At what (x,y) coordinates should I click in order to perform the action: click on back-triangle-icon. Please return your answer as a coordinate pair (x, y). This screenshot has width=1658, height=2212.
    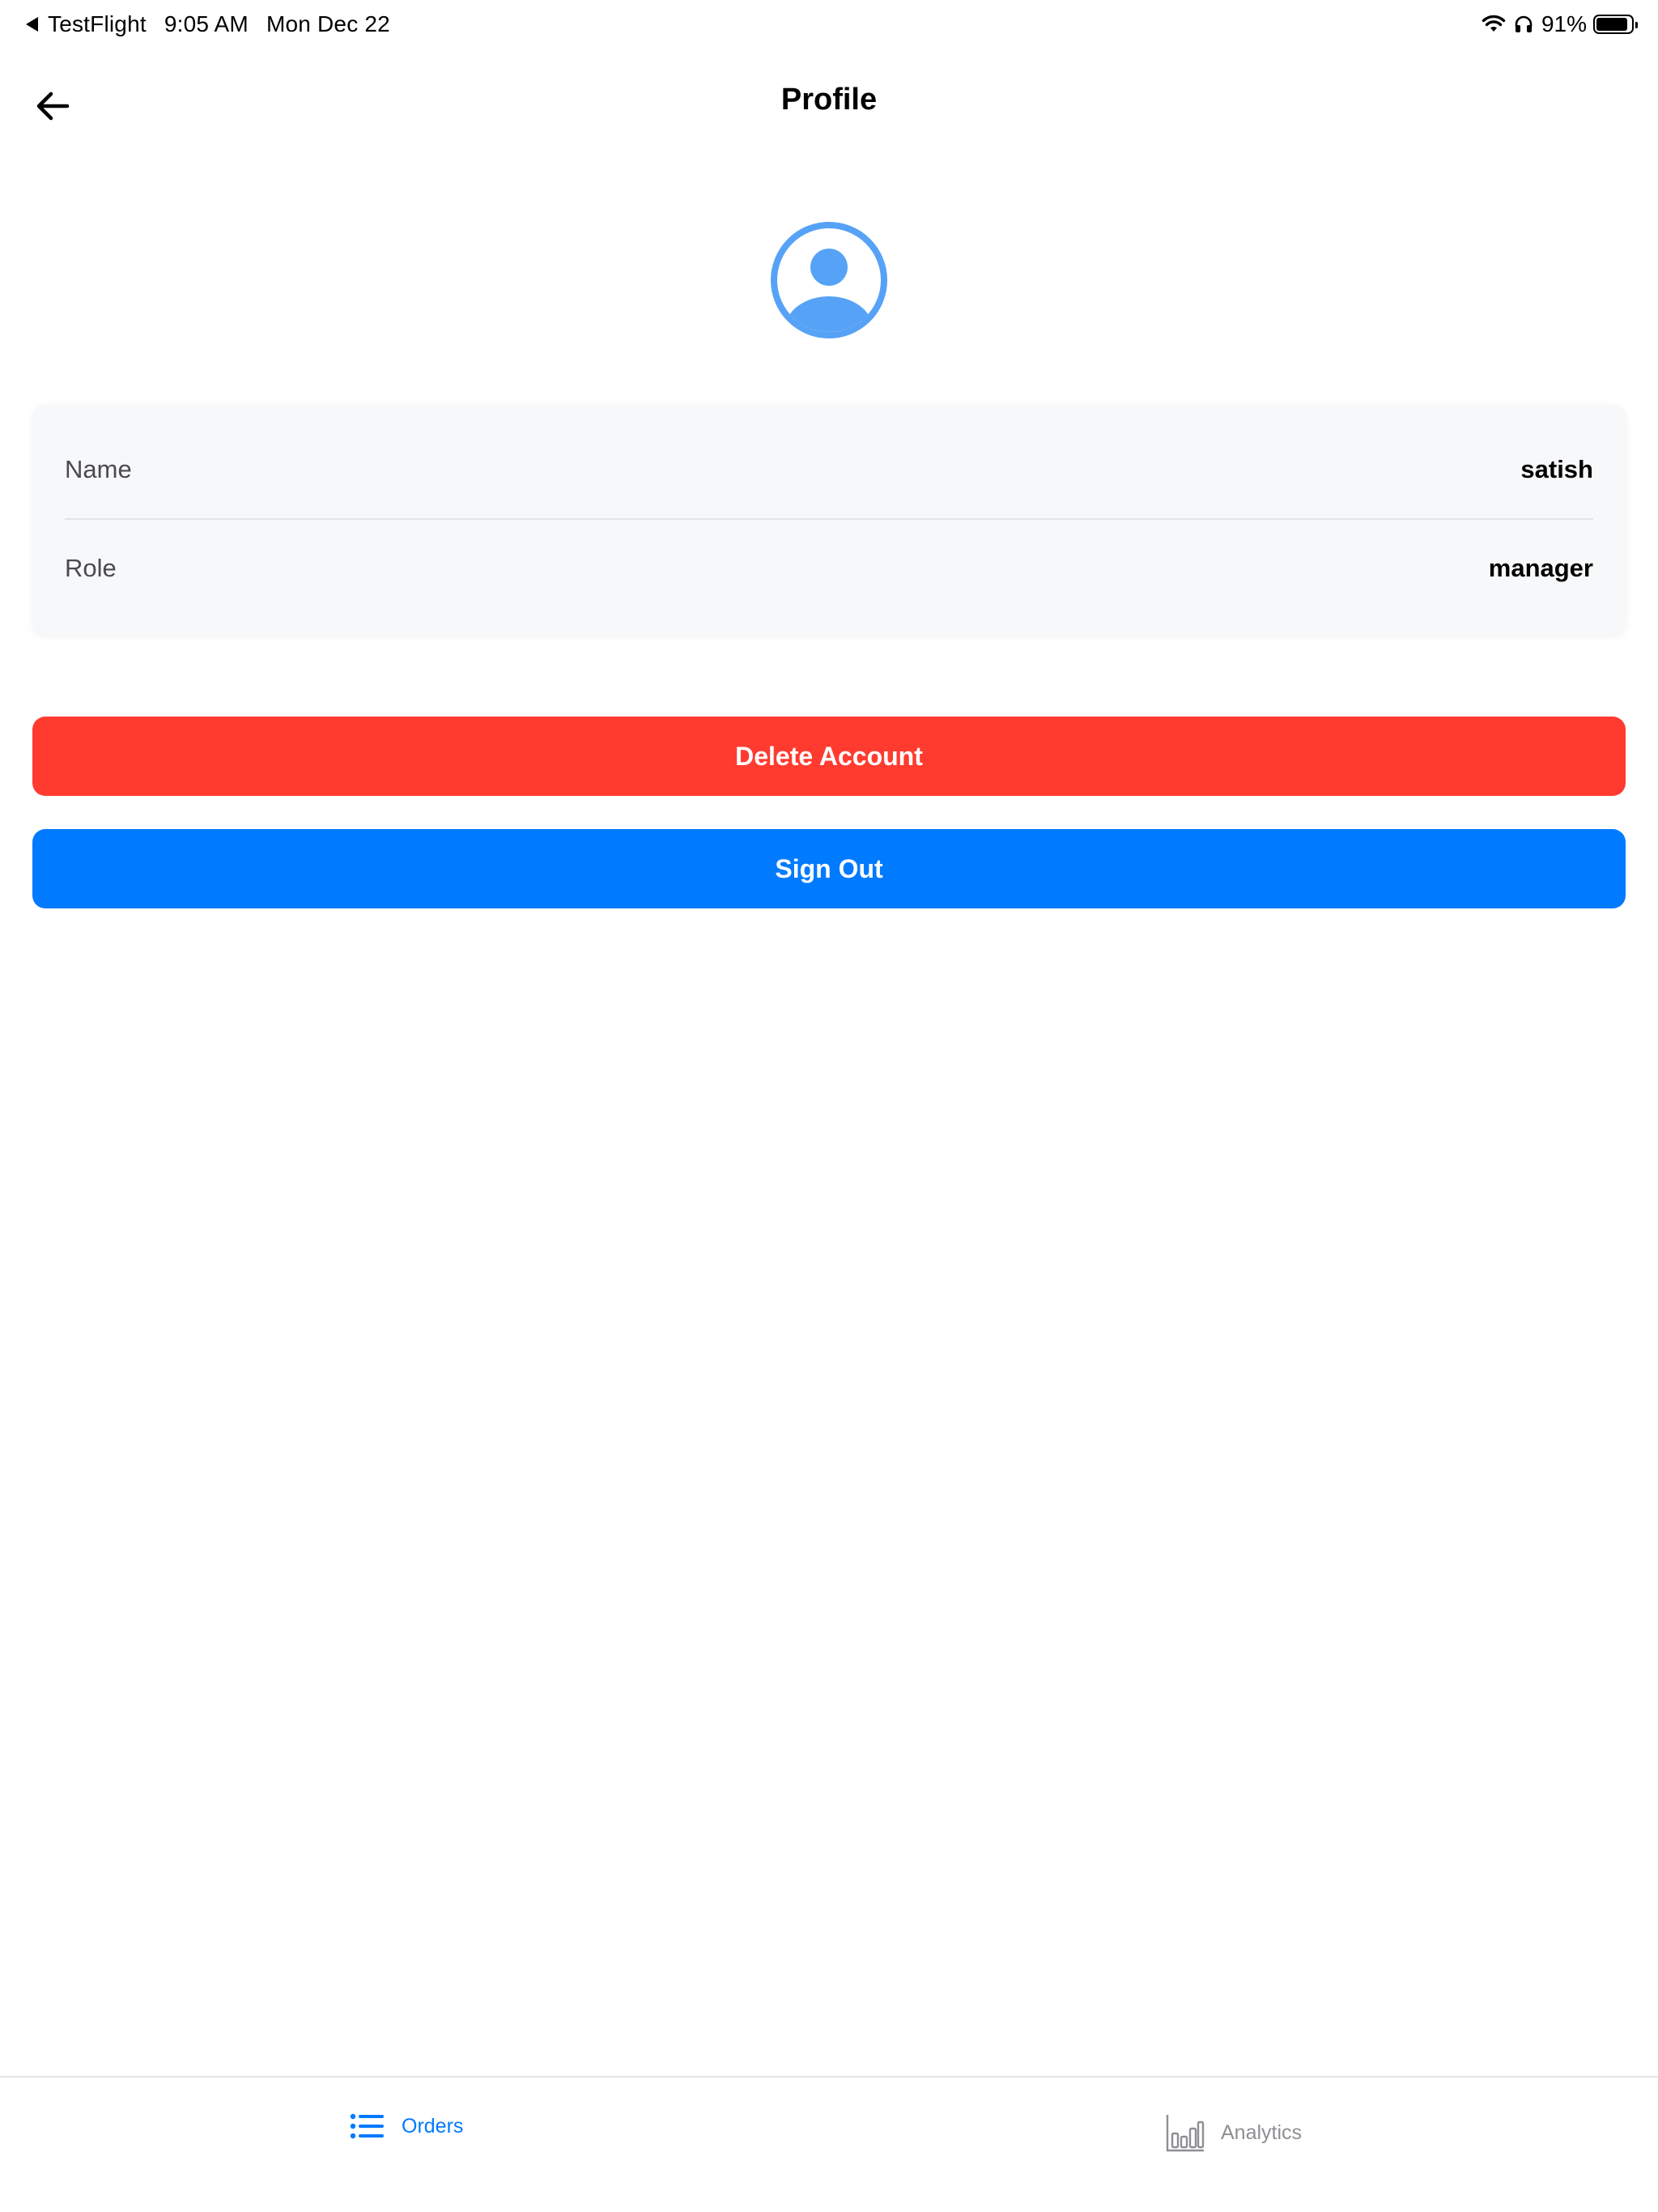
    Looking at the image, I should click on (32, 25).